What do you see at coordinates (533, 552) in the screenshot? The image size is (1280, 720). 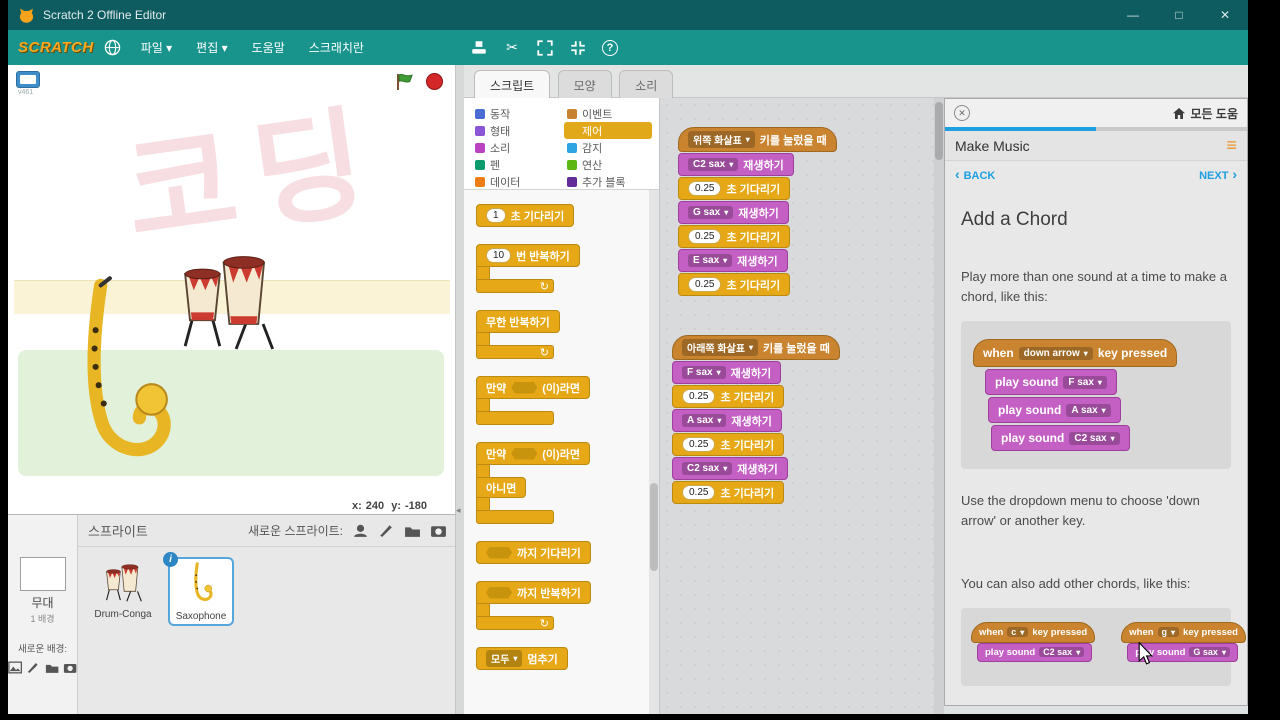 I see `palette-wait-until-block: 까지 기다리기` at bounding box center [533, 552].